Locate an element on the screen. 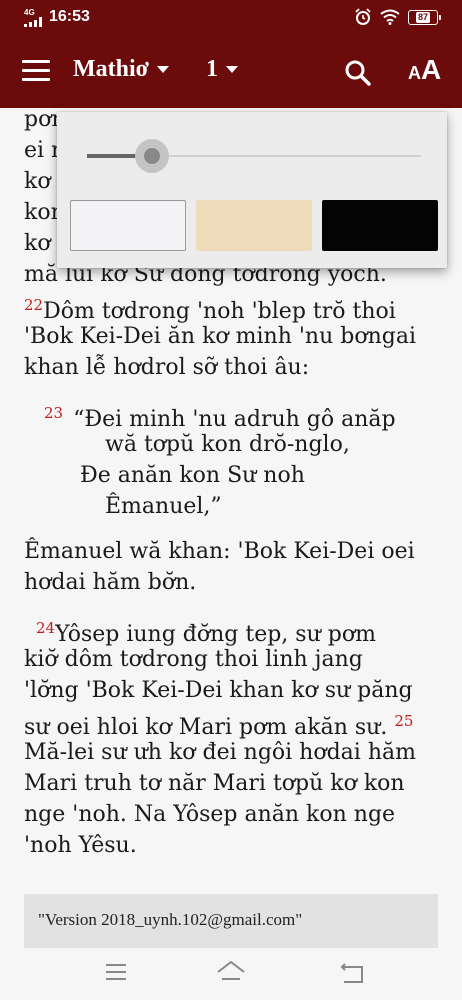 This screenshot has height=1000, width=462. note-line: hơdai hăm bơ̆n. is located at coordinates (110, 582).